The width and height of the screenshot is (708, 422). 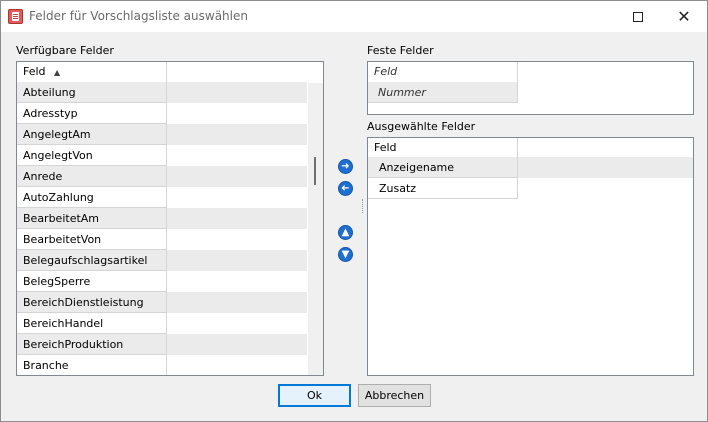 I want to click on scrollbar-thumb, so click(x=315, y=171).